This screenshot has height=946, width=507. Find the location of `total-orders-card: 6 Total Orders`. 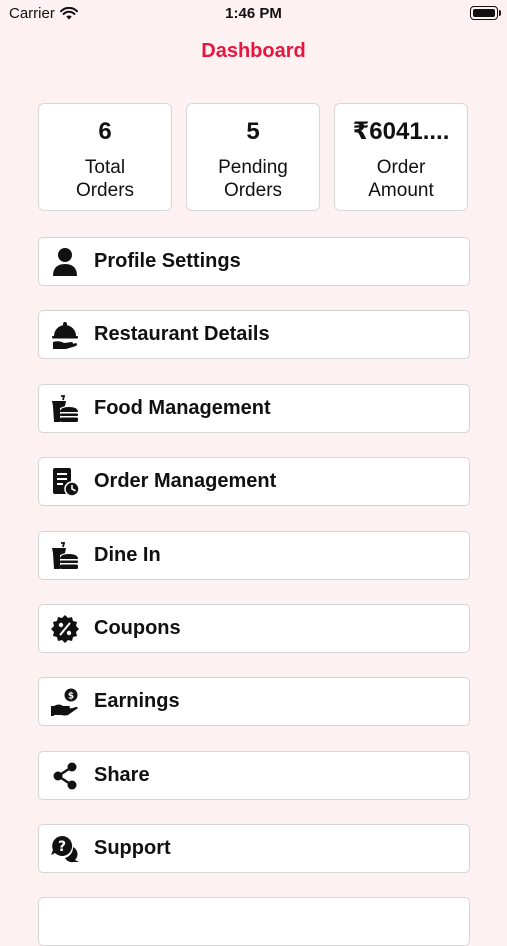

total-orders-card: 6 Total Orders is located at coordinates (105, 157).